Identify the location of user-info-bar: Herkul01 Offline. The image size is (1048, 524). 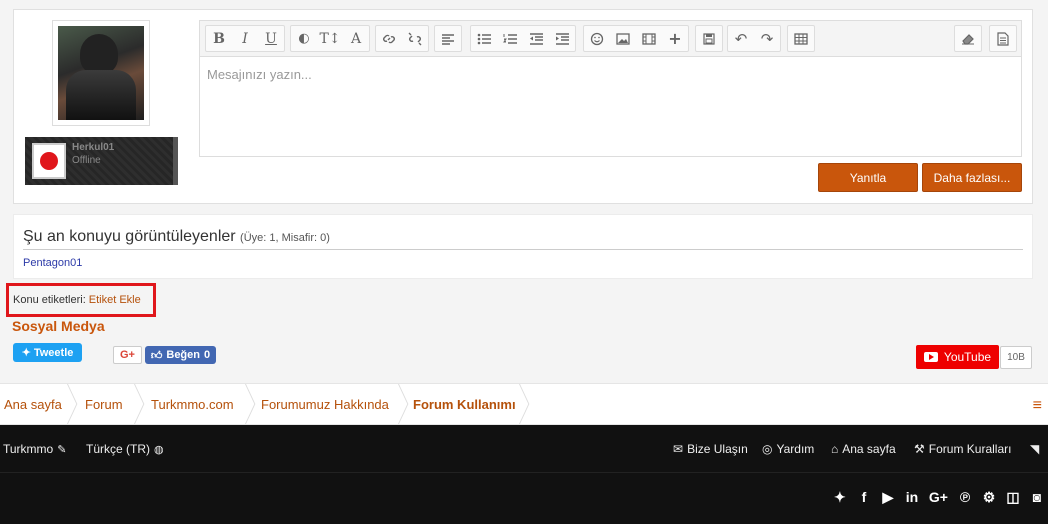
(101, 161).